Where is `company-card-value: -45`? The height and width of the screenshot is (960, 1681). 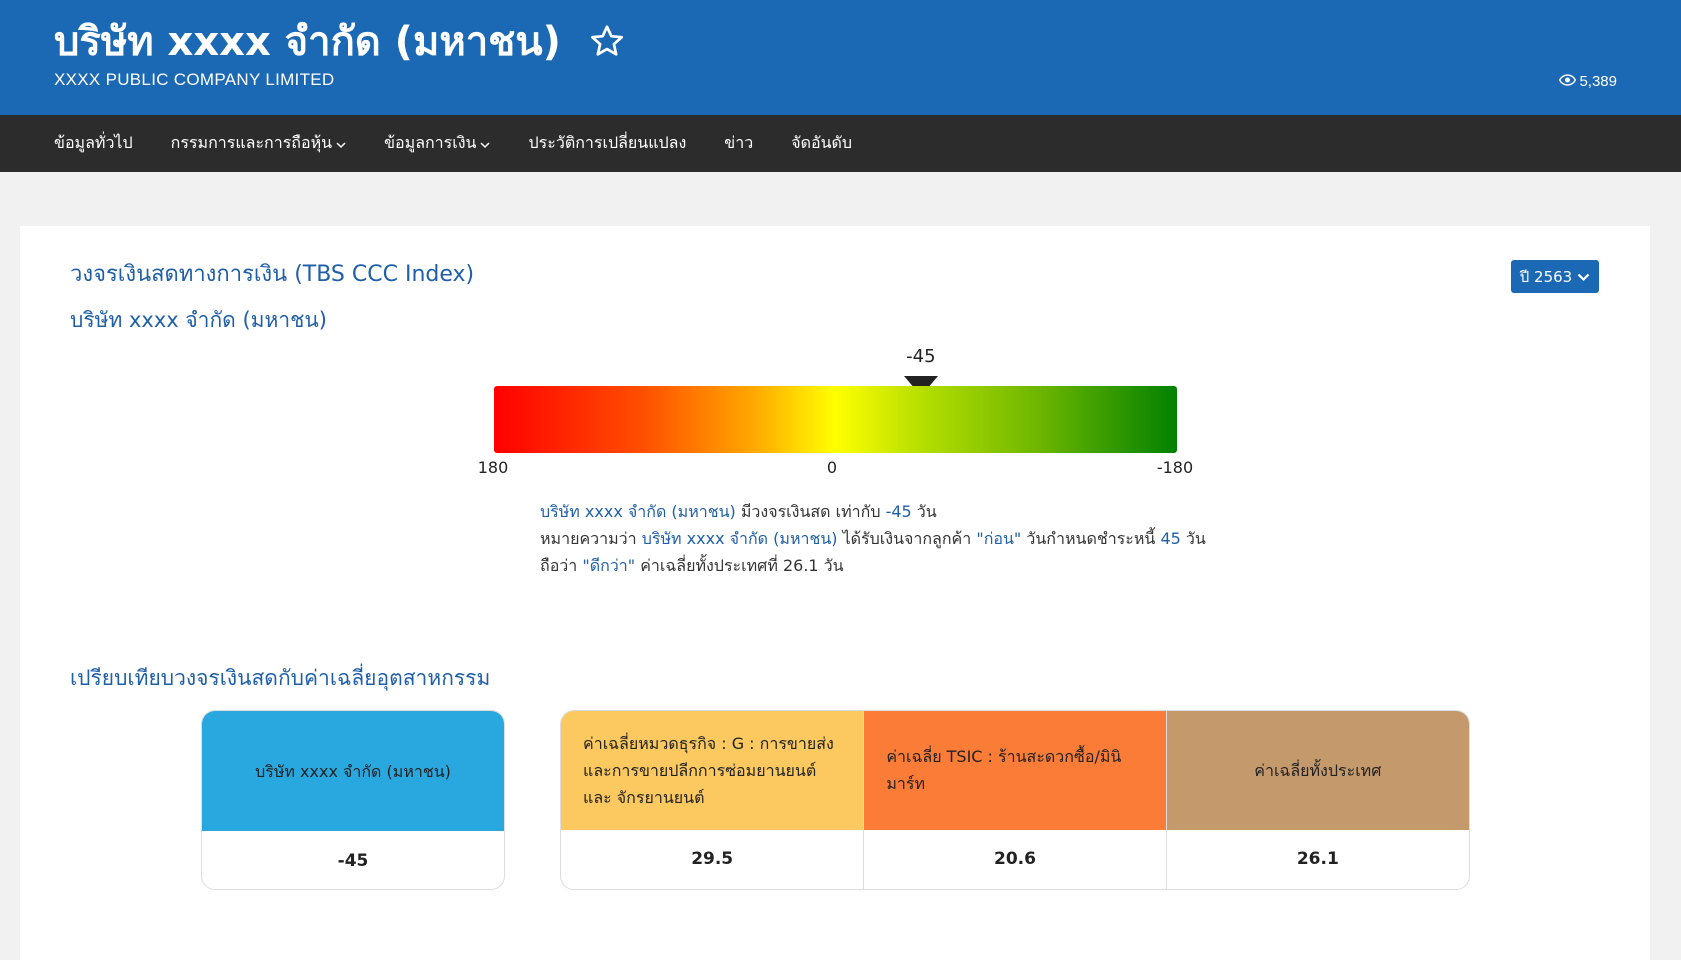
company-card-value: -45 is located at coordinates (353, 861).